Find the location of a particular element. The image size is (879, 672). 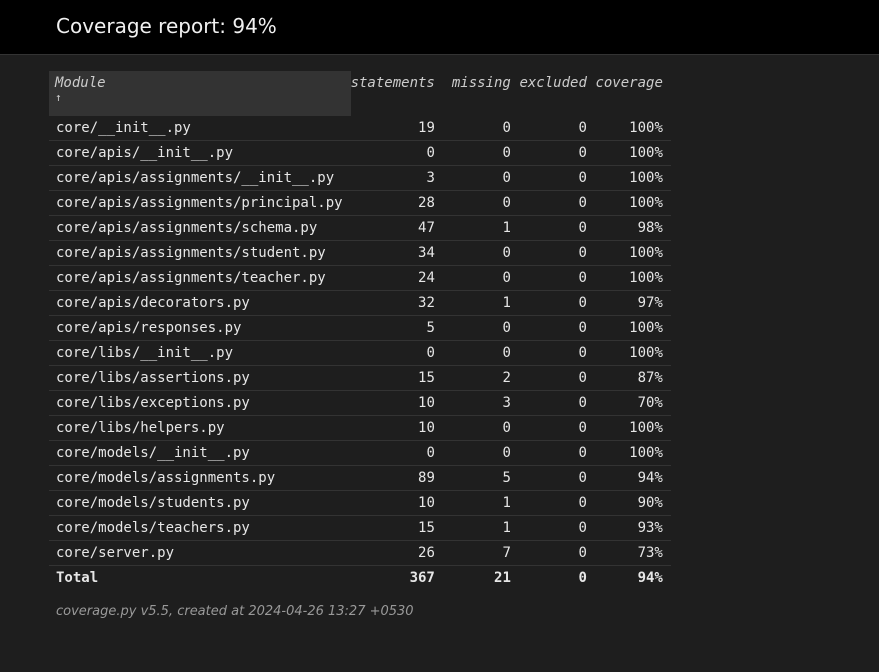

table-row: core/apis/decorators.py 32 1 0 97% is located at coordinates (360, 303).